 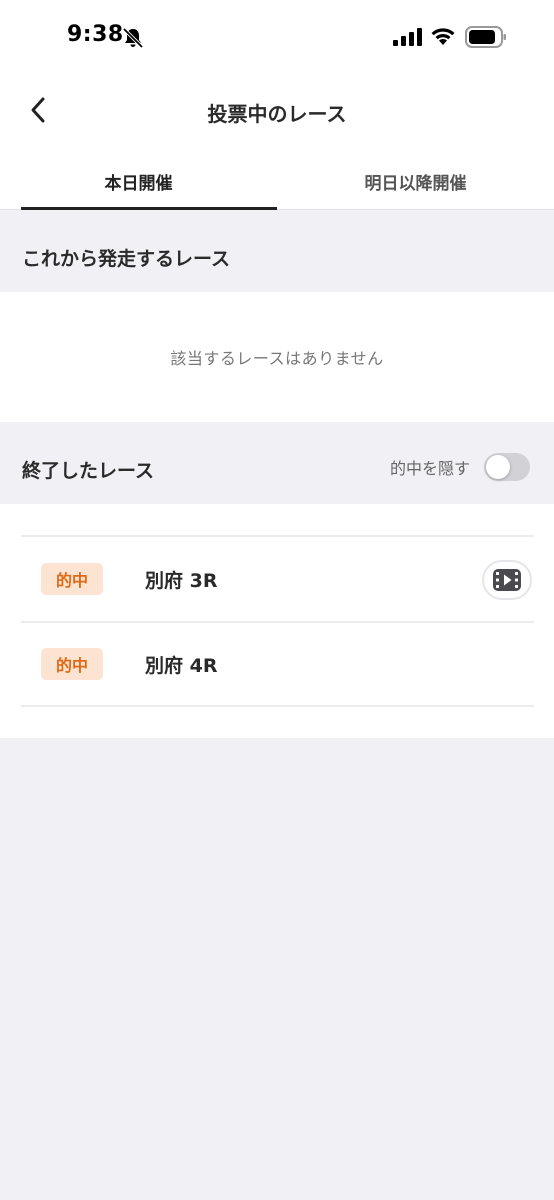 What do you see at coordinates (277, 36) in the screenshot?
I see `status-bar: 9:38` at bounding box center [277, 36].